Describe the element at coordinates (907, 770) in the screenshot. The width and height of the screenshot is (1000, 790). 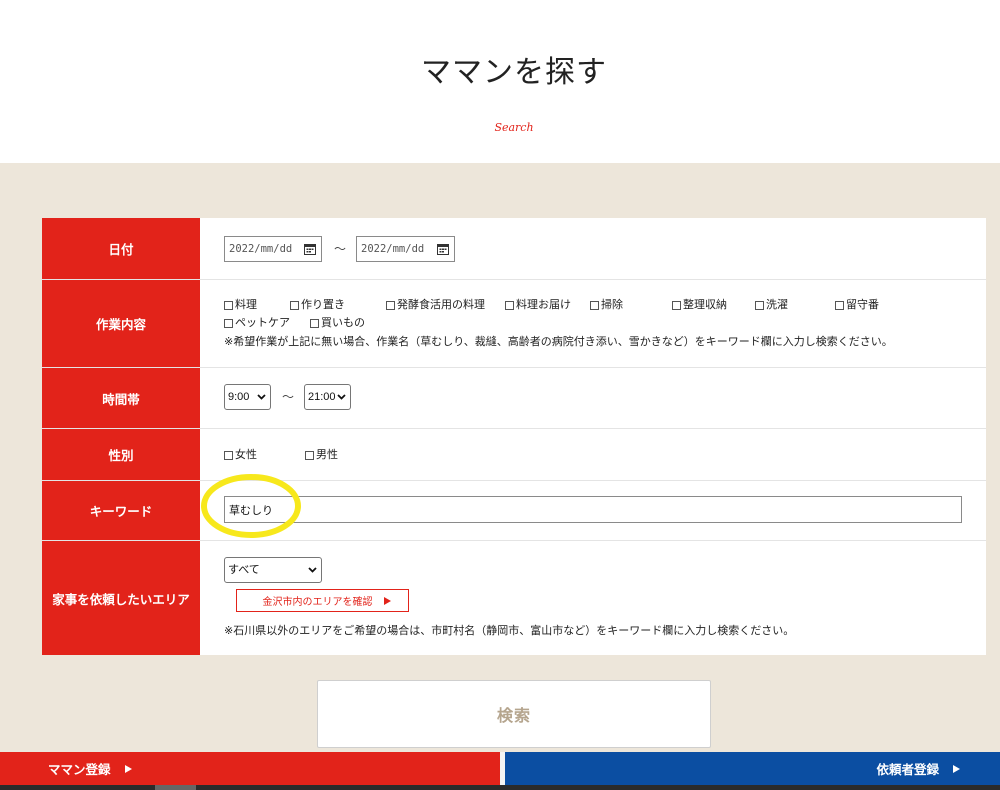
I see `client-register-label: 依頼者登録` at that location.